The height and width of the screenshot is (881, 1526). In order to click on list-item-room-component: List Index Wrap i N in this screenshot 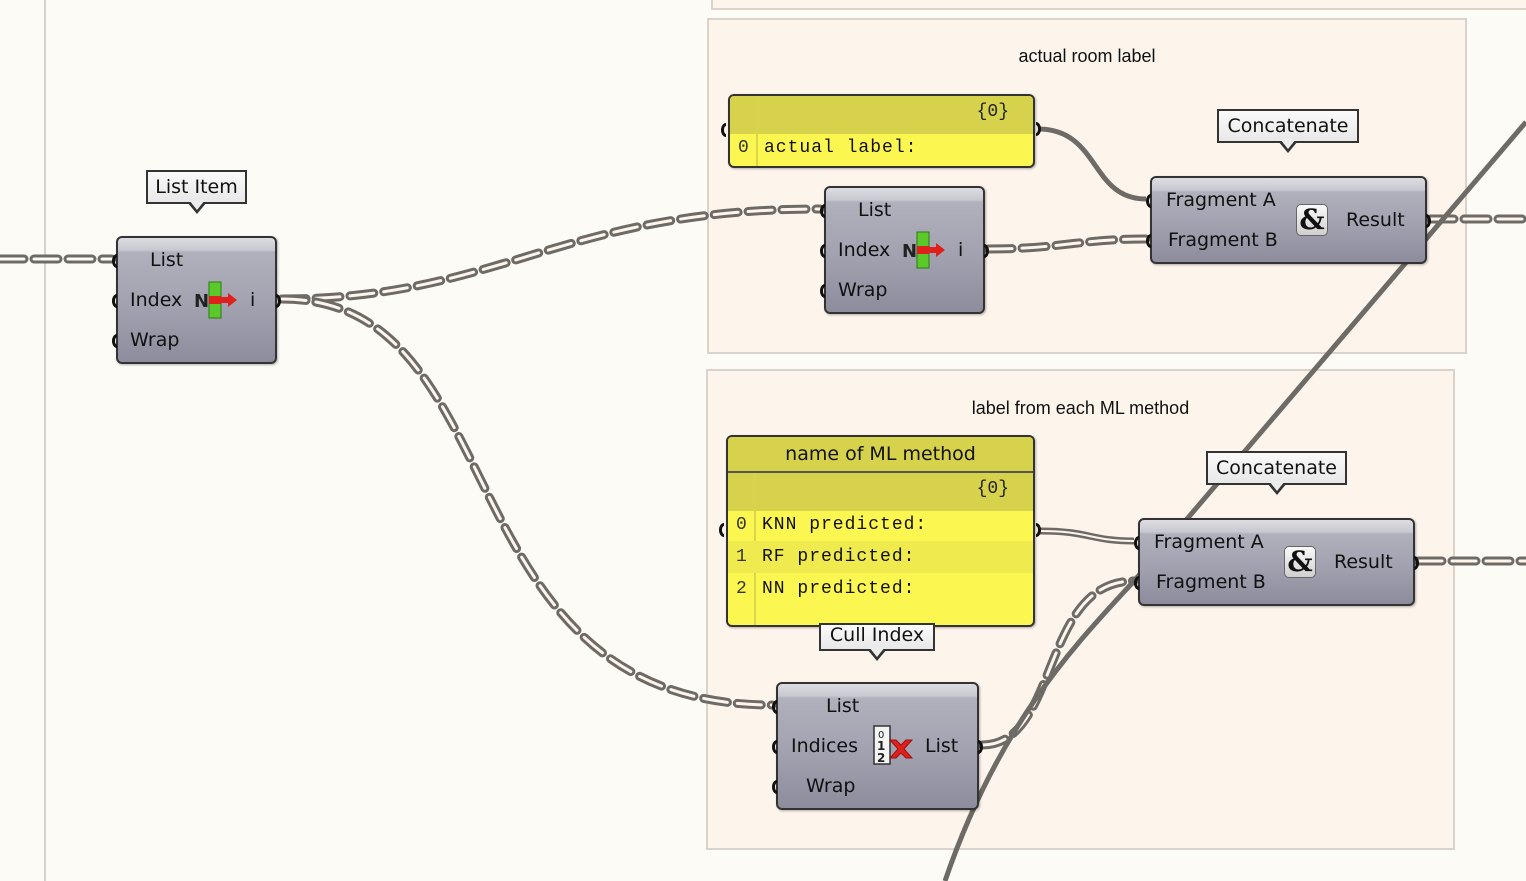, I will do `click(904, 250)`.